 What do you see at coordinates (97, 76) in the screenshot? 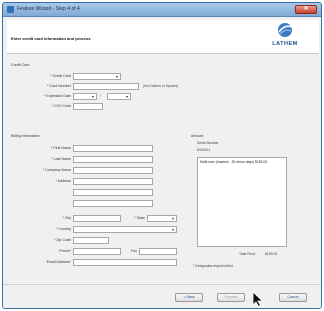
I see `credit-card-type-select: ▾` at bounding box center [97, 76].